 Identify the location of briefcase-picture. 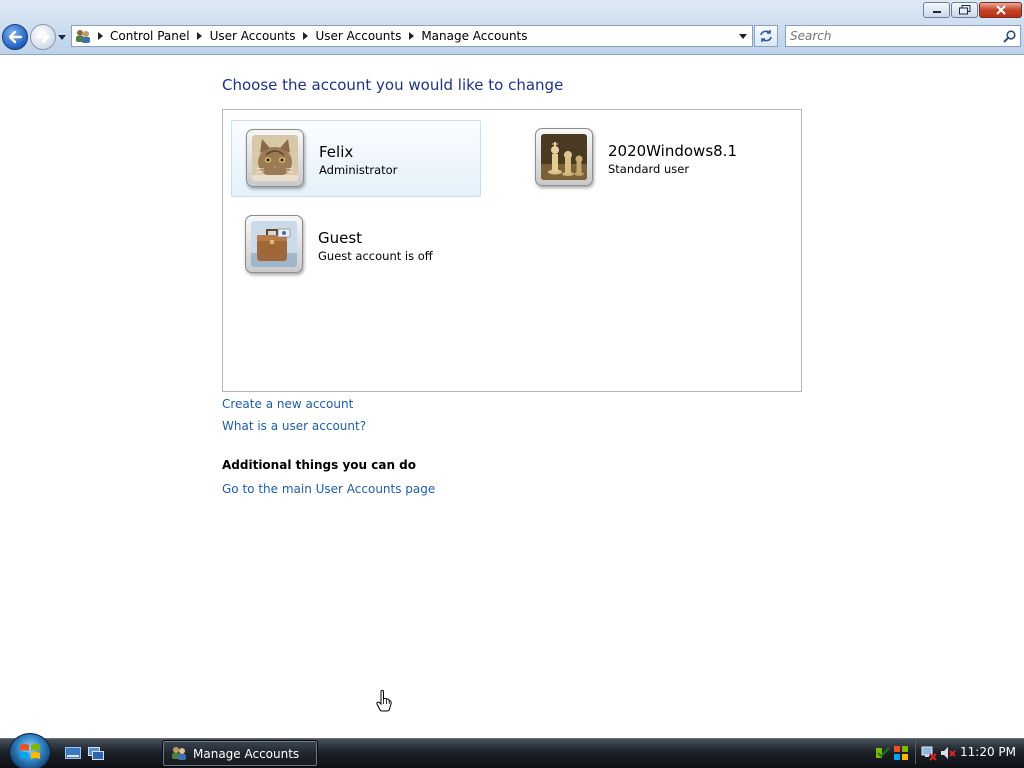
(274, 244).